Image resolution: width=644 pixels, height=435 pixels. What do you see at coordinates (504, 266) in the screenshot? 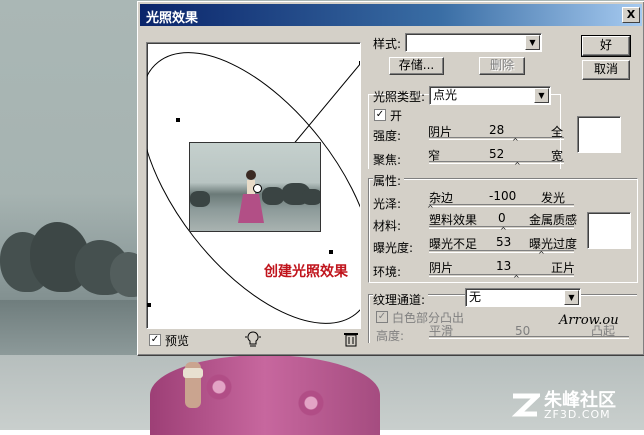
I see `ambience-value: 13` at bounding box center [504, 266].